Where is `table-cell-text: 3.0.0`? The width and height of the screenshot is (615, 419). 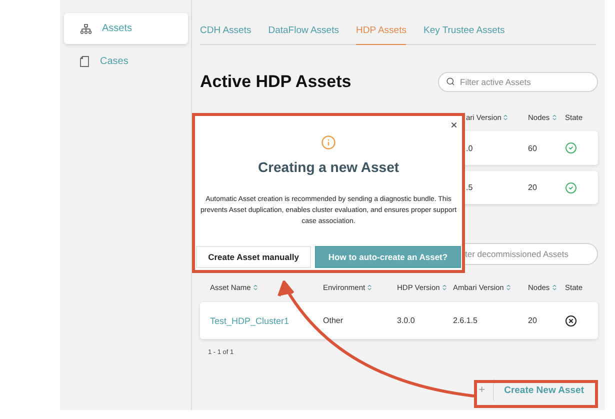
table-cell-text: 3.0.0 is located at coordinates (406, 320).